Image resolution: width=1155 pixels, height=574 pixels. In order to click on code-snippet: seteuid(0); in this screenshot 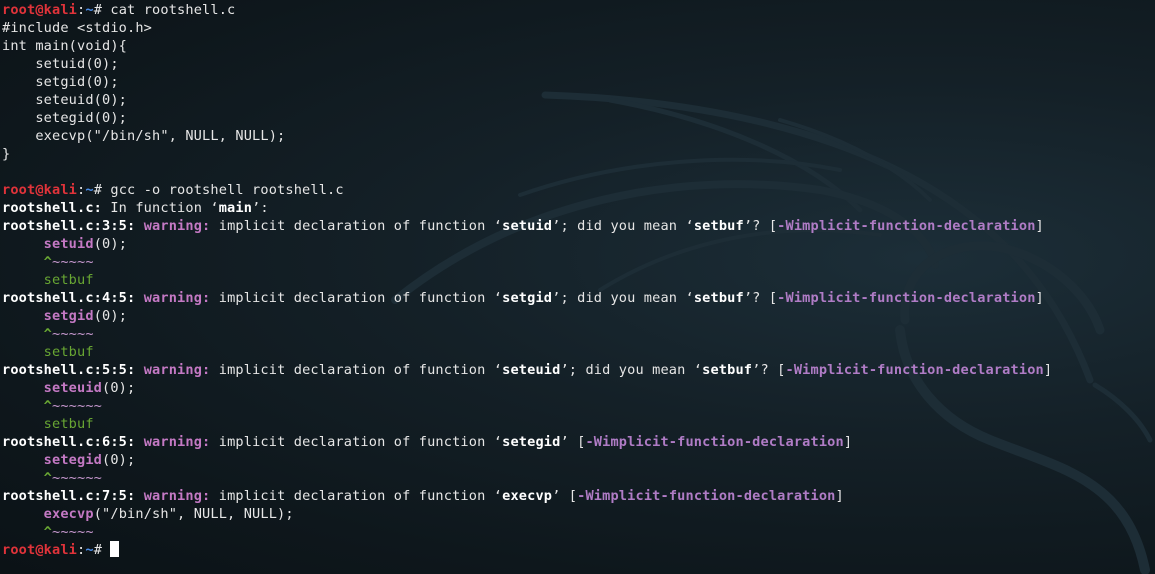, I will do `click(89, 388)`.